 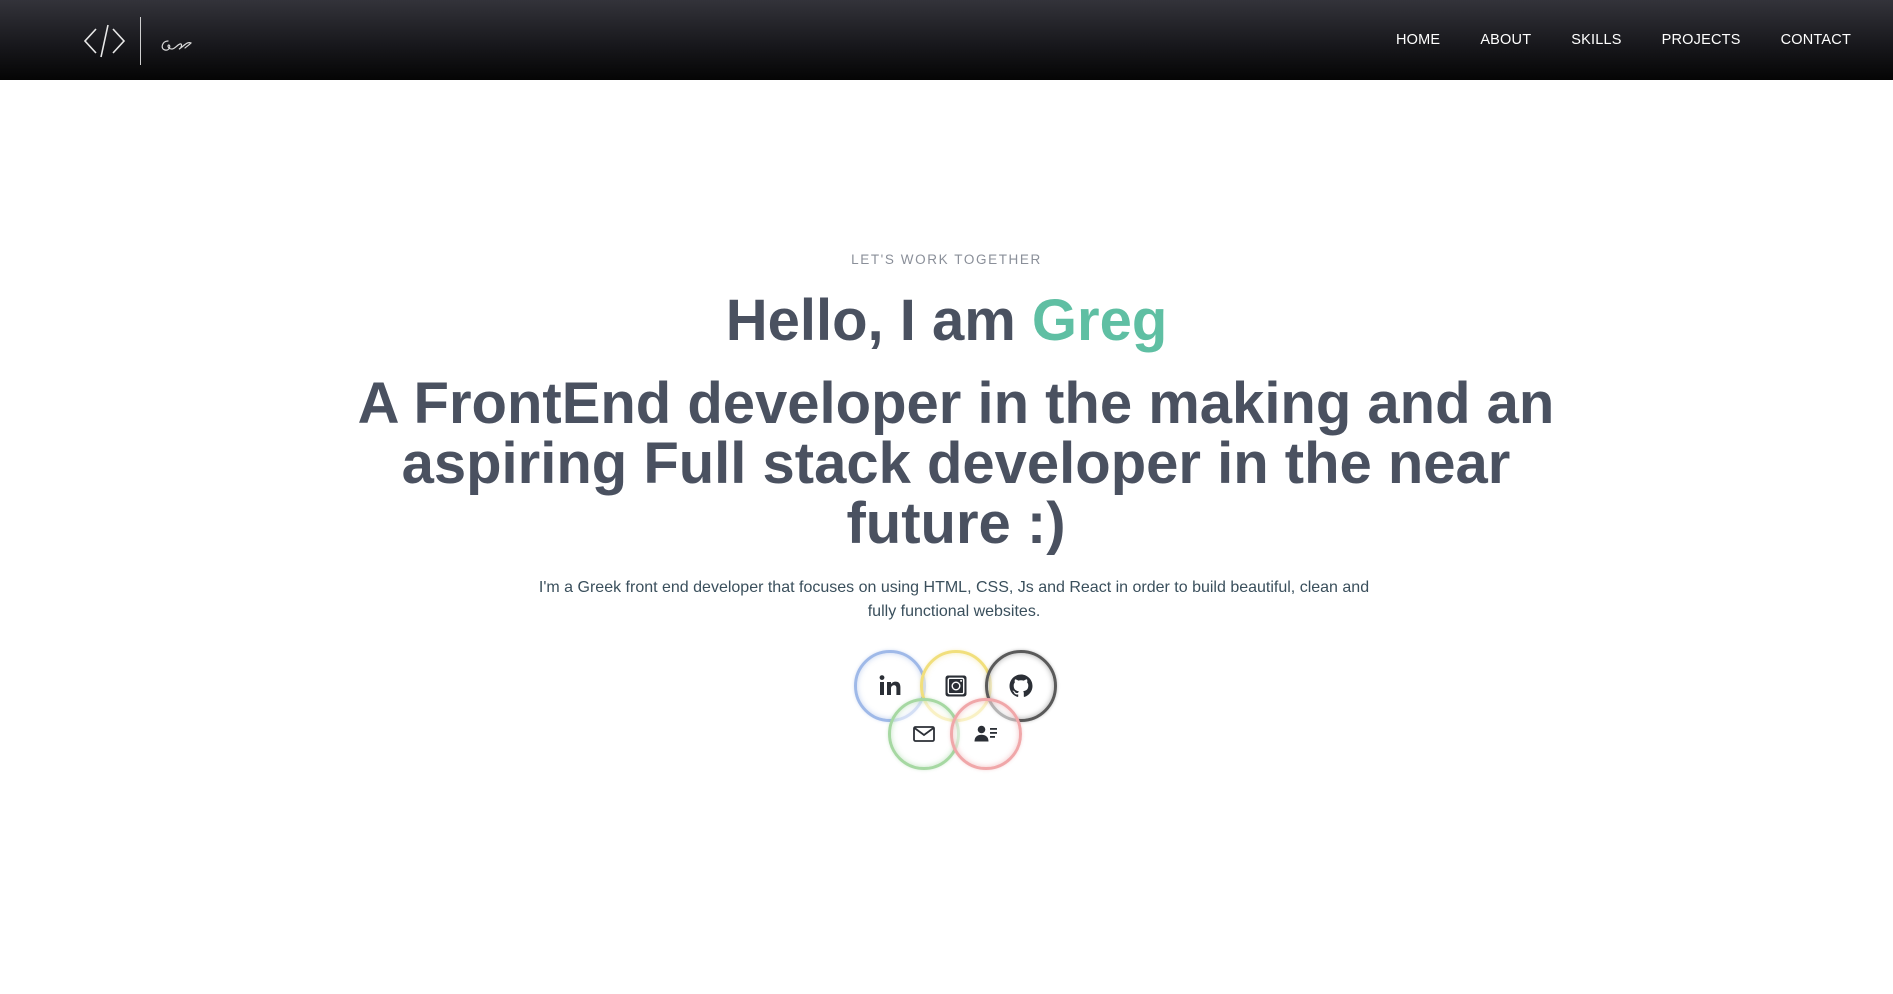 What do you see at coordinates (946, 40) in the screenshot?
I see `navbar: HOME ABOUT SKILLS PROJECTS CONTACT` at bounding box center [946, 40].